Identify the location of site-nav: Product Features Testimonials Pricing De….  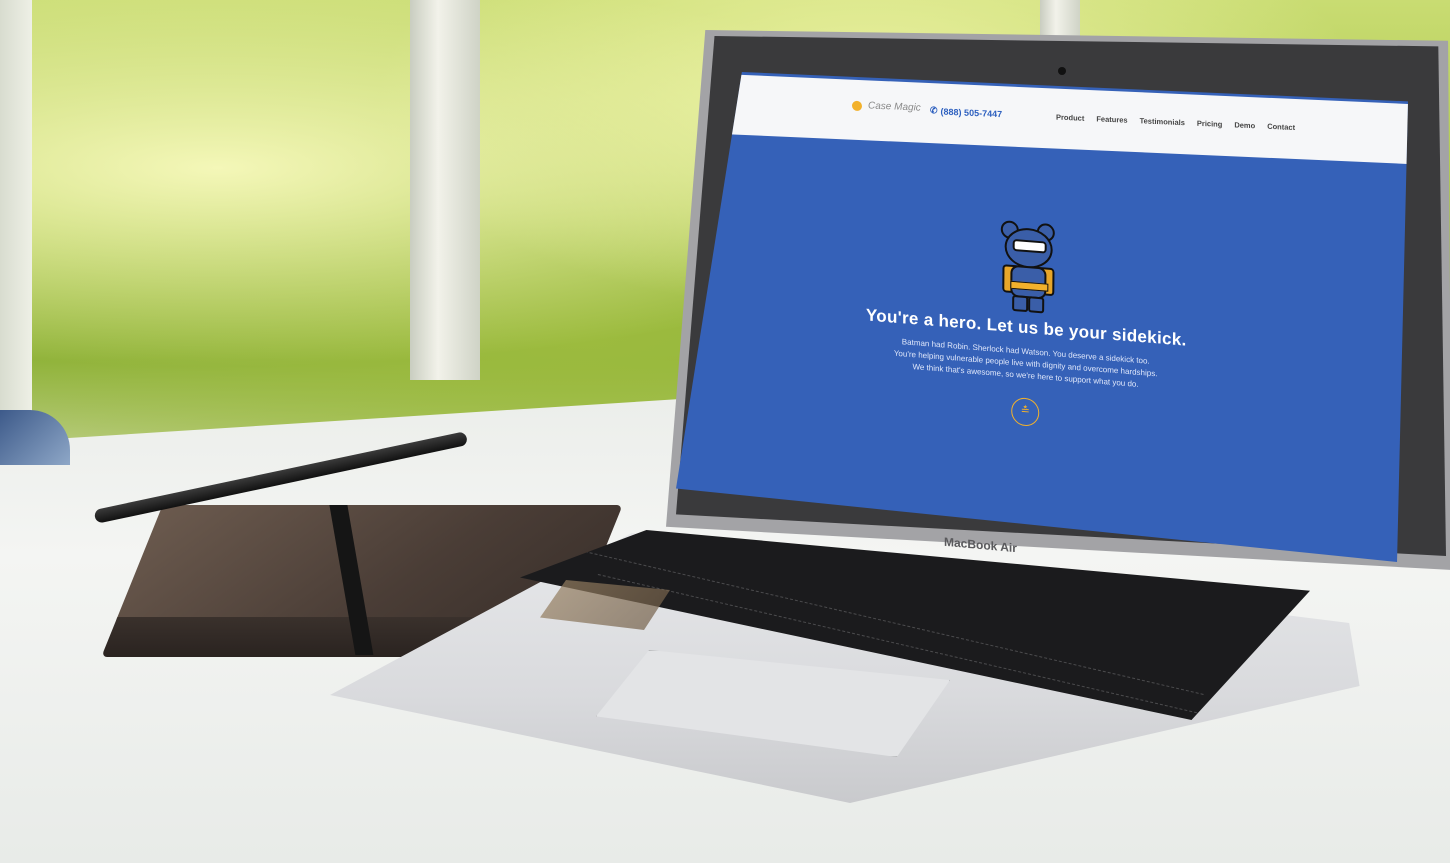
(1175, 122).